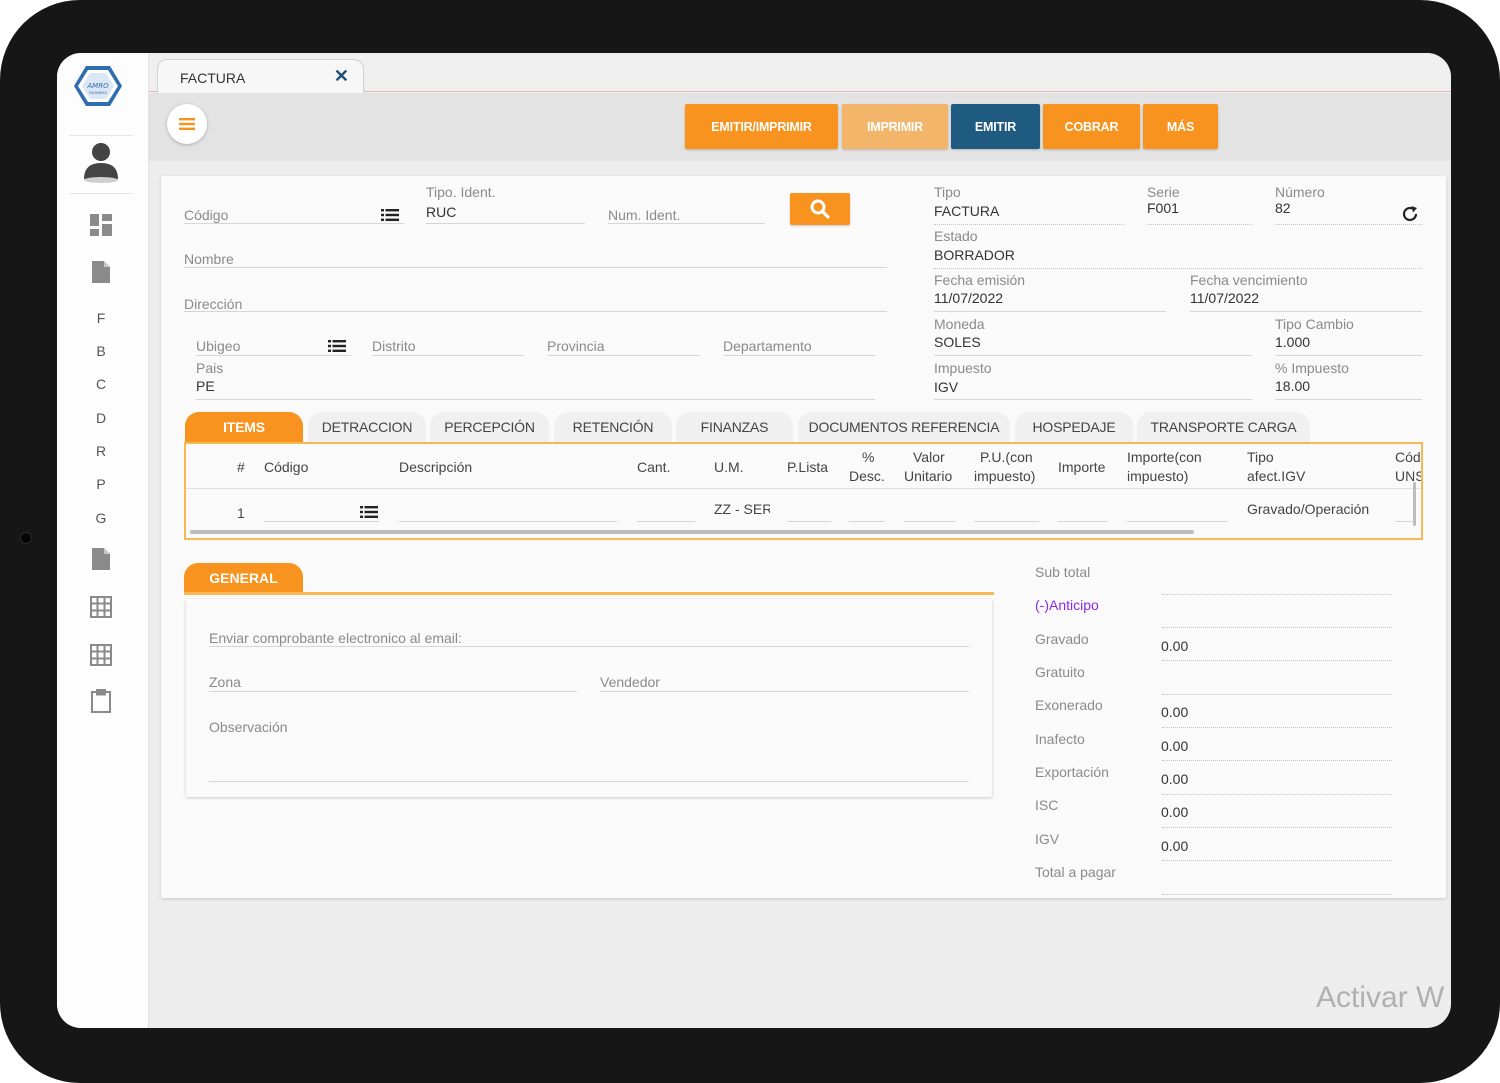  Describe the element at coordinates (448, 355) in the screenshot. I see `distrito-input` at that location.